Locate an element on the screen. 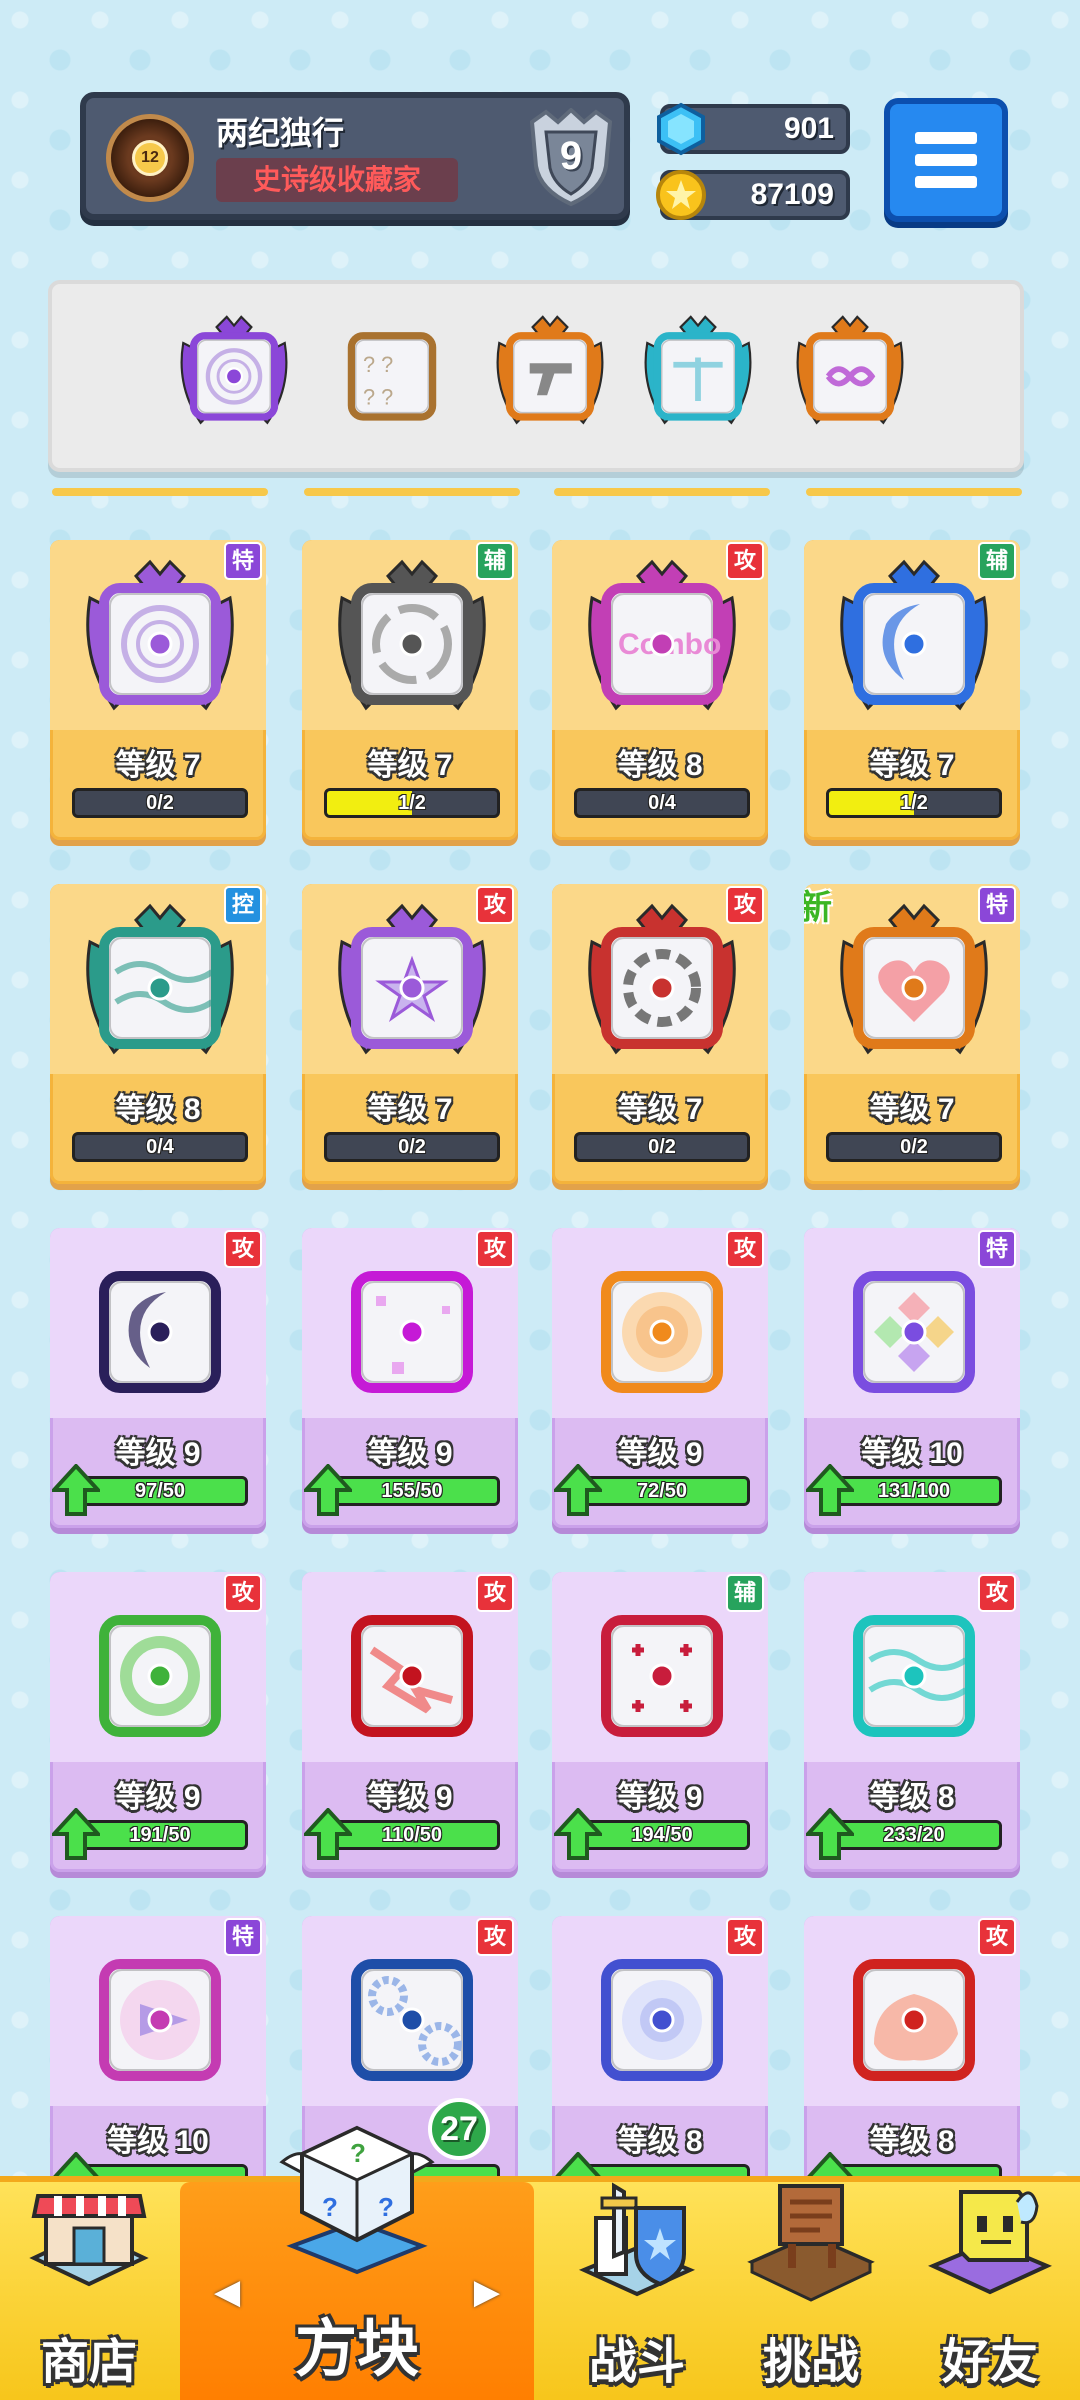 This screenshot has height=2400, width=1080. dice-card: 特等级 10 131/100 is located at coordinates (912, 1378).